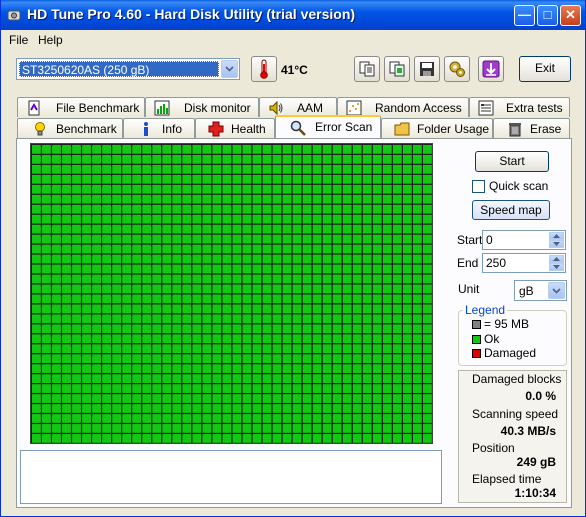 This screenshot has height=517, width=586. Describe the element at coordinates (556, 244) in the screenshot. I see `start-field-down` at that location.